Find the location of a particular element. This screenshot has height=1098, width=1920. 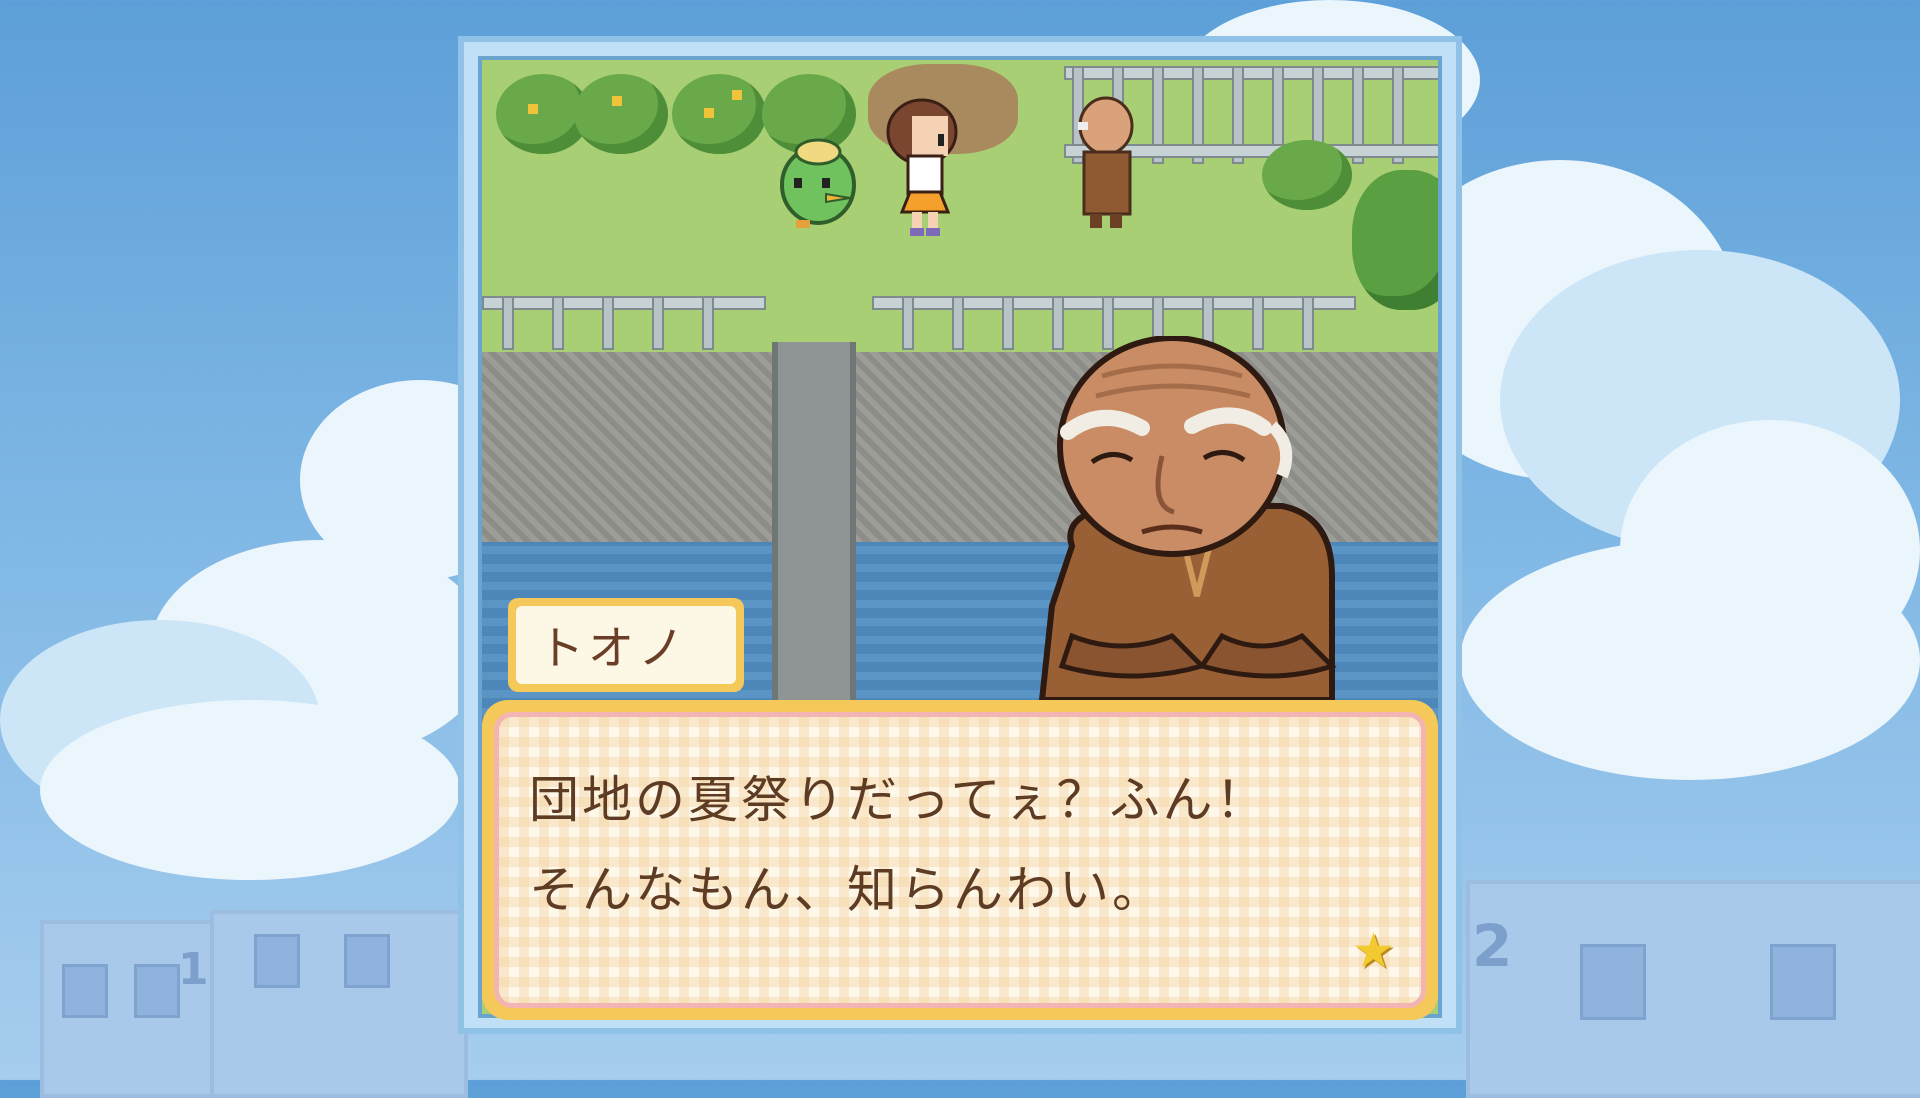

dialogue-line-1: 団地の夏祭りだってぇ？ふん！ is located at coordinates (899, 800).